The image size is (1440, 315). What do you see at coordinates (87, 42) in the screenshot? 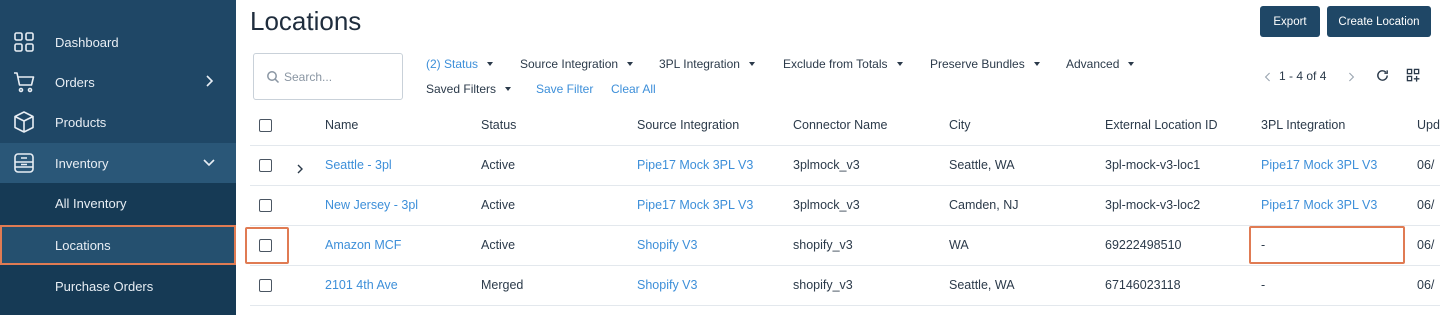
I see `sidebar-item-label: Dashboard` at bounding box center [87, 42].